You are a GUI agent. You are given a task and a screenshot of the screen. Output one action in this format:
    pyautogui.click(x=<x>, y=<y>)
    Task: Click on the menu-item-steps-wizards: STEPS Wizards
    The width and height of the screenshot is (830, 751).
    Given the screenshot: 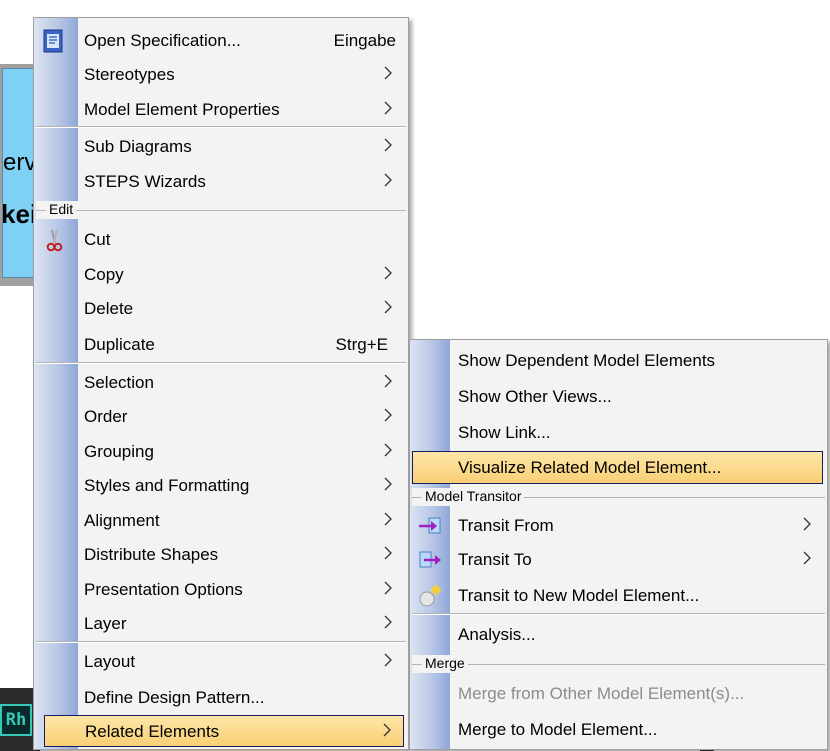 What is the action you would take?
    pyautogui.click(x=221, y=182)
    